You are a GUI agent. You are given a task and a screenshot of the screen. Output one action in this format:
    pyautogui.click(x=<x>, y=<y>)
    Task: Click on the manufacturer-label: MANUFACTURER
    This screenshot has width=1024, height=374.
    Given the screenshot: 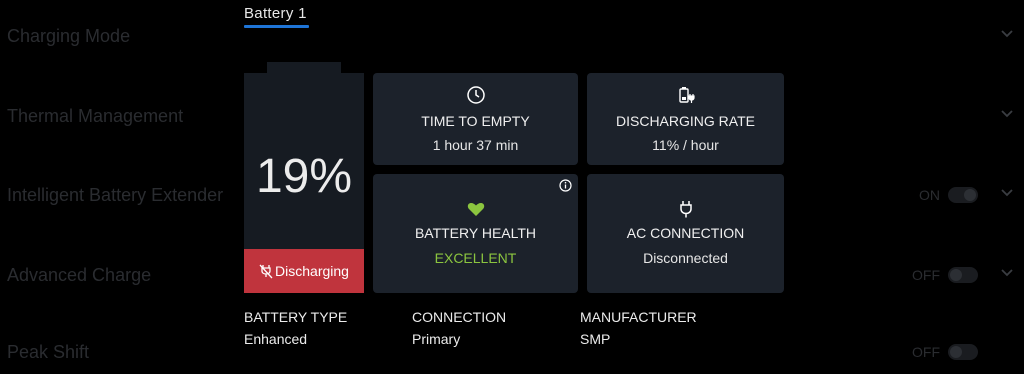 What is the action you would take?
    pyautogui.click(x=638, y=317)
    